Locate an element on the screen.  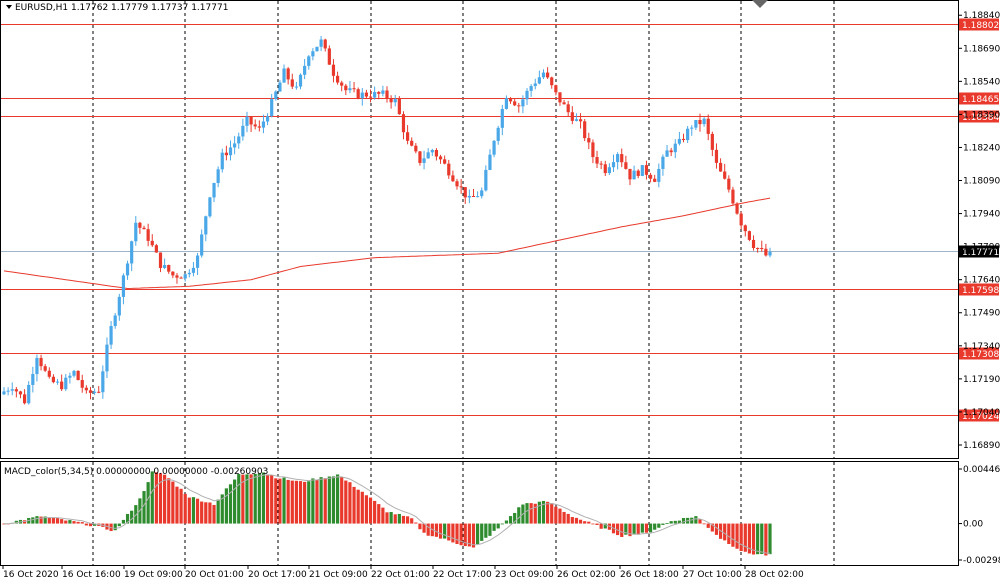
price-tick-label: 1.16890 is located at coordinates (981, 446).